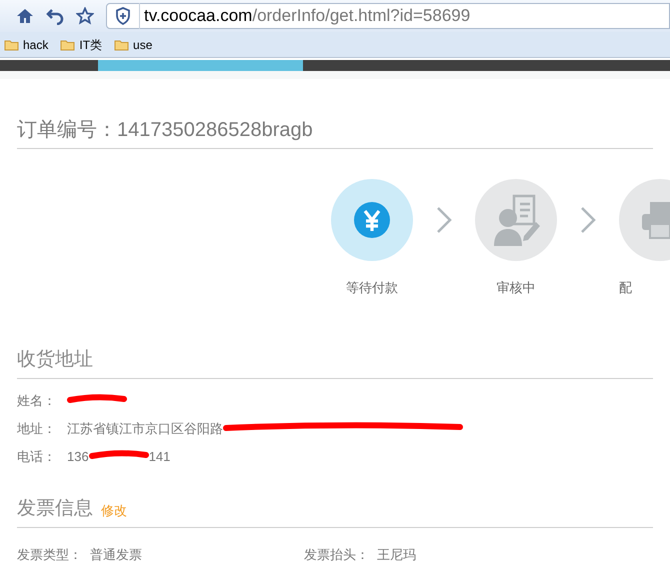  Describe the element at coordinates (304, 16) in the screenshot. I see `url-text: tv.coocaa.com/orderInfo/get.html?id=58699` at that location.